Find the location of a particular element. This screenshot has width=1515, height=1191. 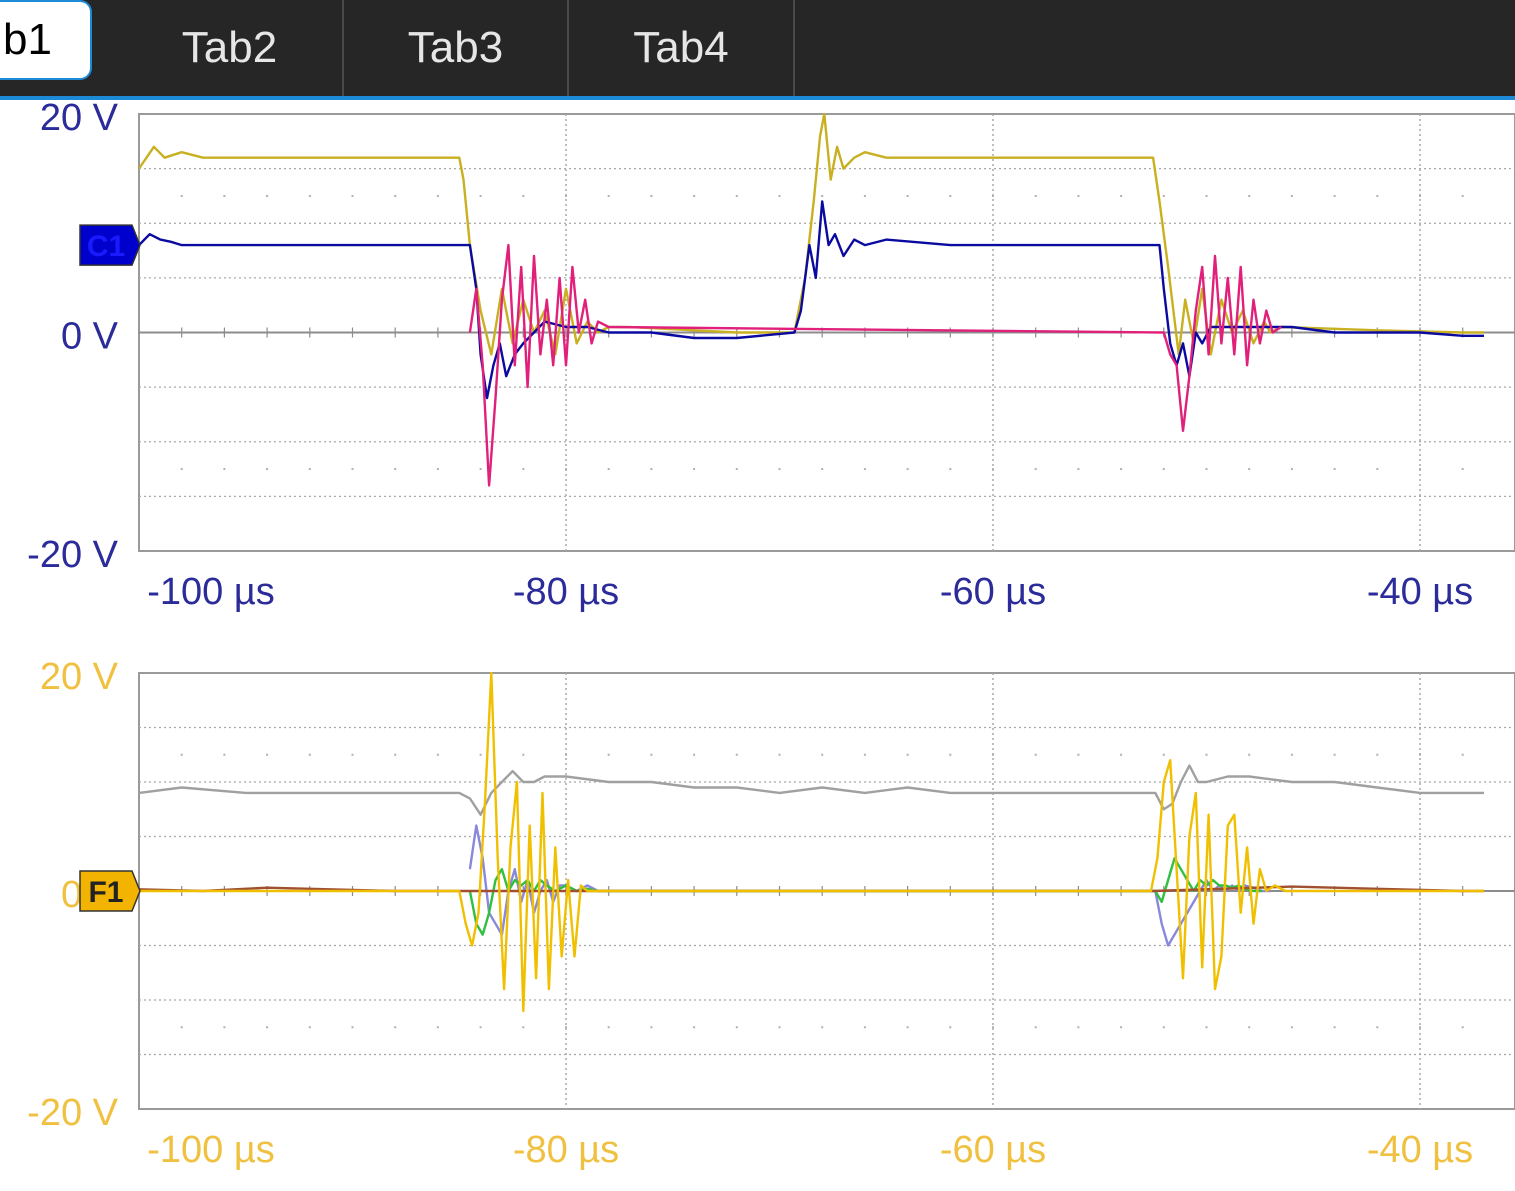

bottom-x-tick-label: -60 µs is located at coordinates (993, 1150).